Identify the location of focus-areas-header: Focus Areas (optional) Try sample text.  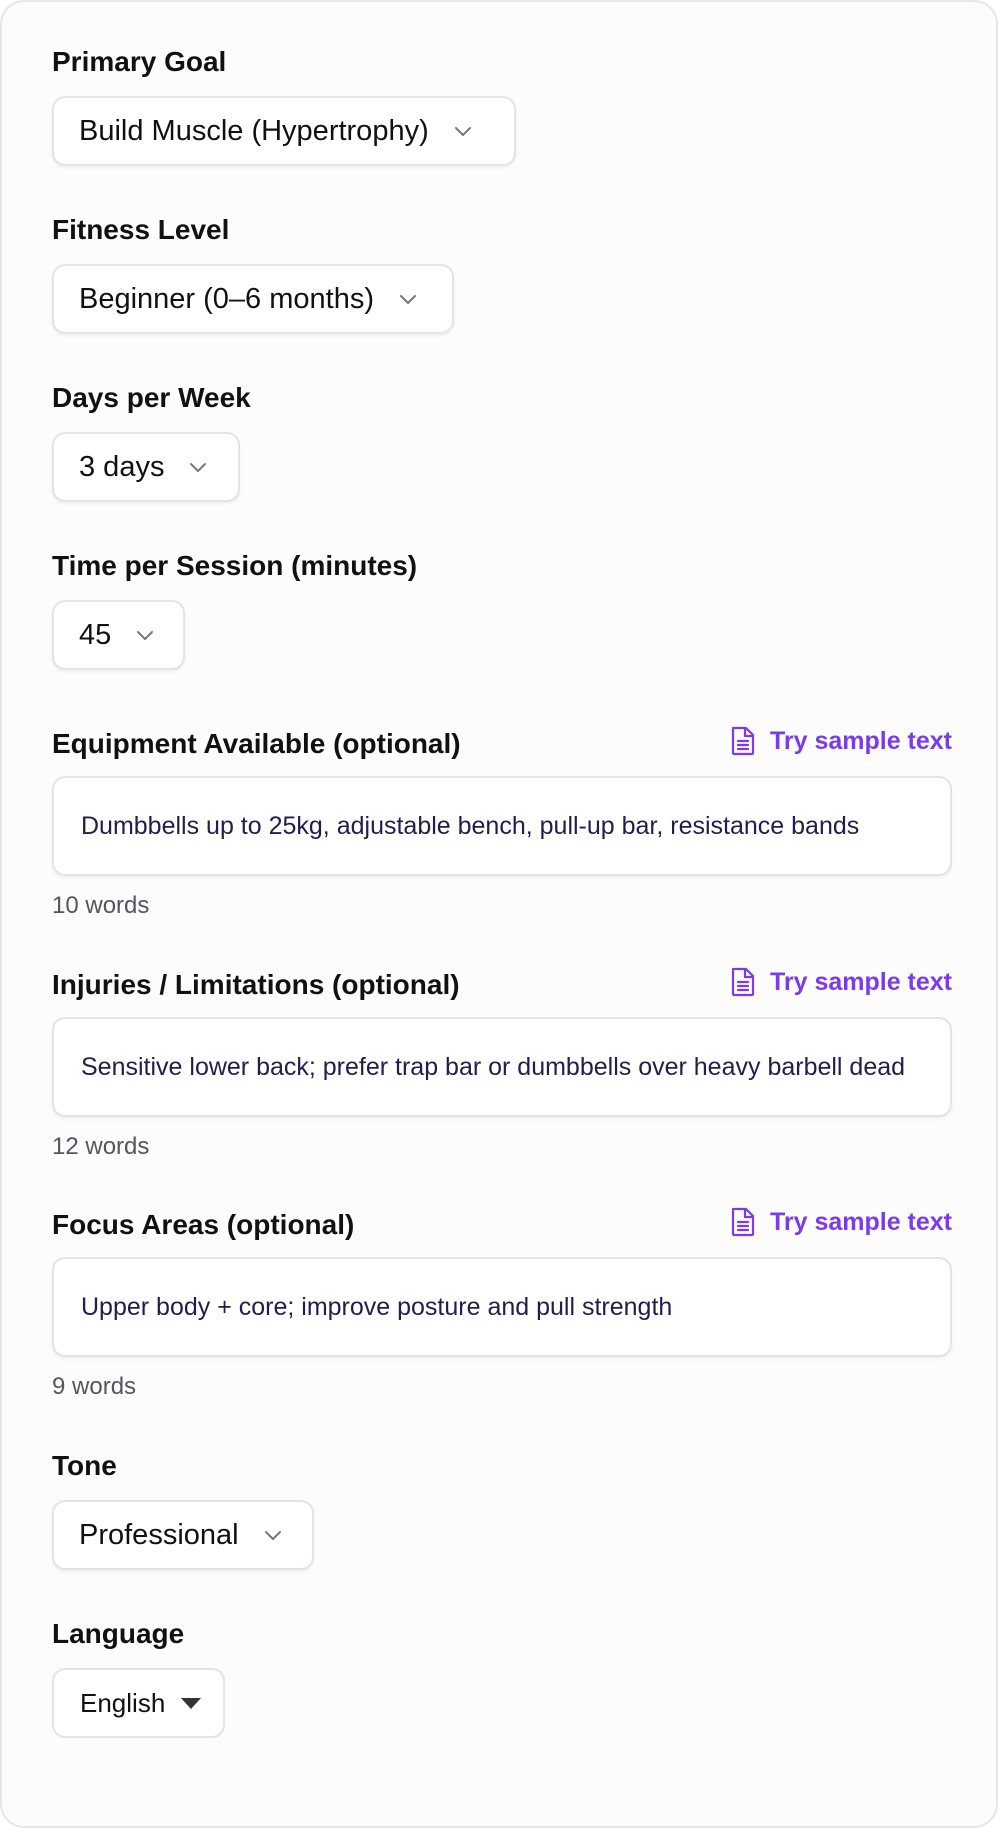
(502, 1227).